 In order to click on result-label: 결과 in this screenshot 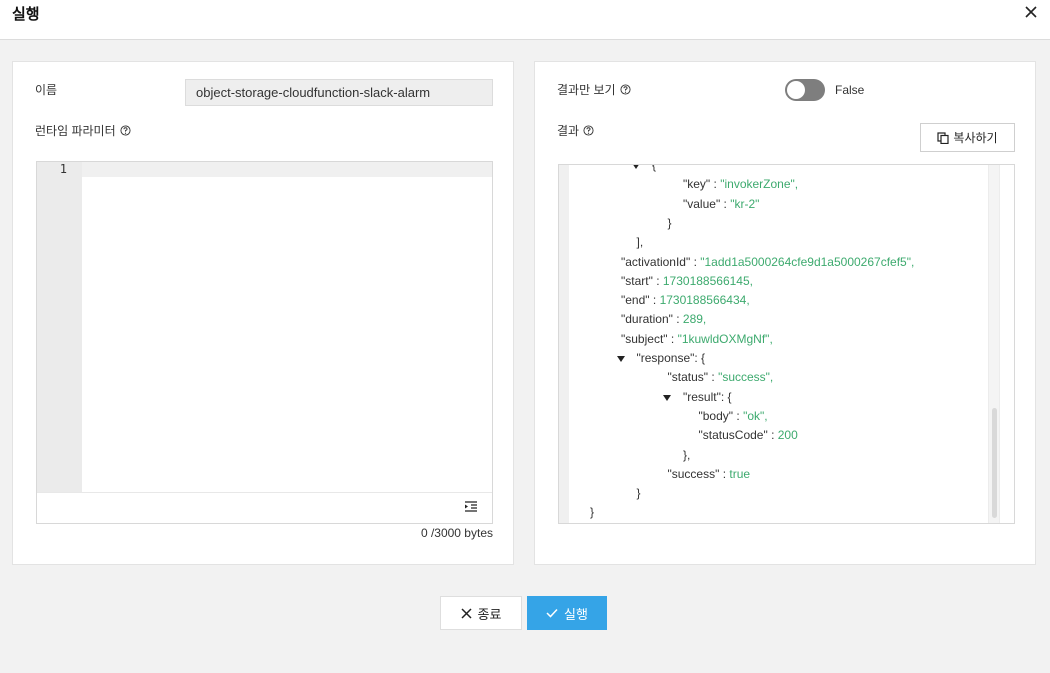, I will do `click(575, 130)`.